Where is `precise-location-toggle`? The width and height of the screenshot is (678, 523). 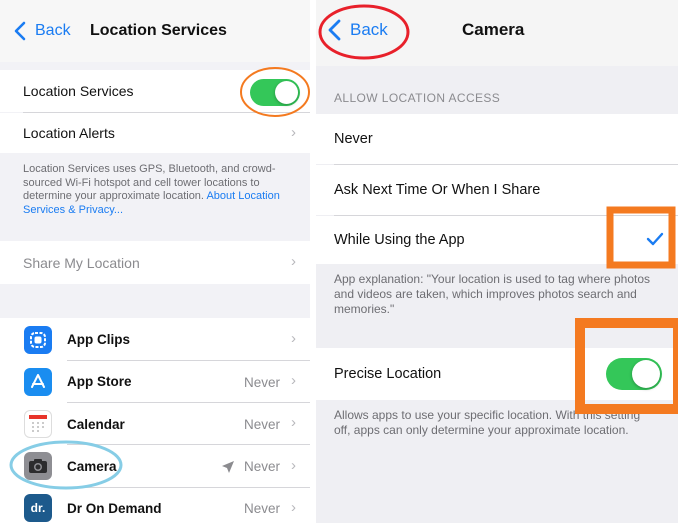 precise-location-toggle is located at coordinates (634, 374).